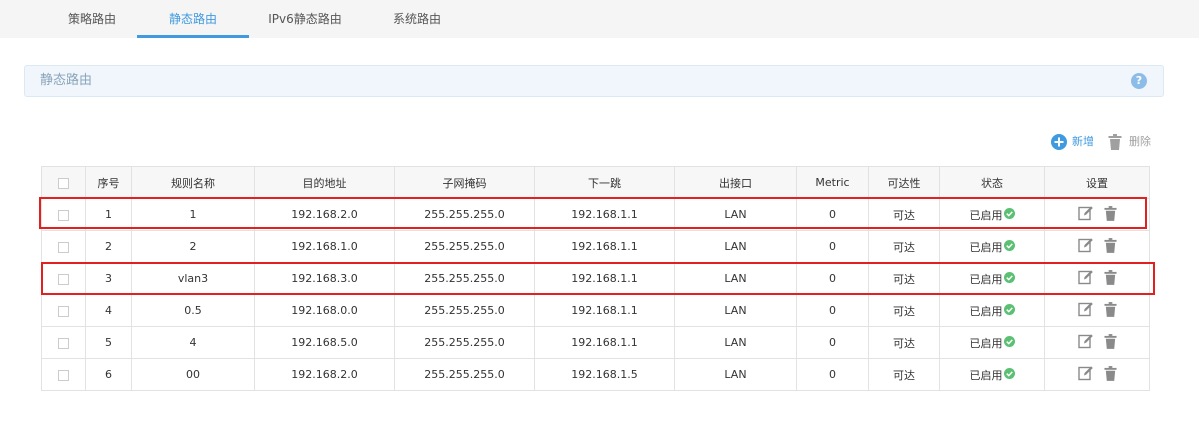  Describe the element at coordinates (1139, 81) in the screenshot. I see `question-circle-icon: ?` at that location.